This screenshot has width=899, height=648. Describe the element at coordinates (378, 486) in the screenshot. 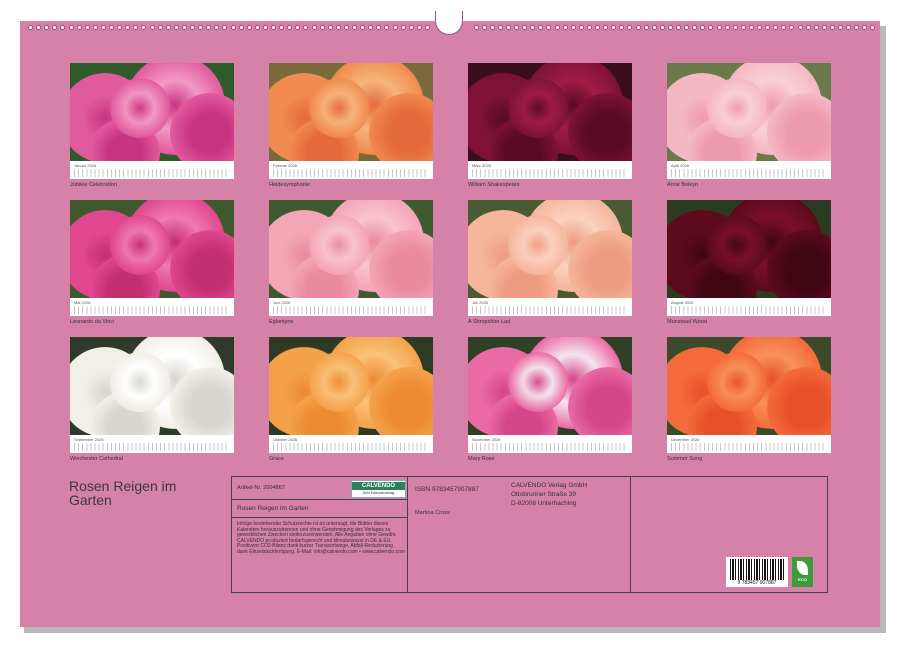

I see `logo-text: CALVENDO` at that location.